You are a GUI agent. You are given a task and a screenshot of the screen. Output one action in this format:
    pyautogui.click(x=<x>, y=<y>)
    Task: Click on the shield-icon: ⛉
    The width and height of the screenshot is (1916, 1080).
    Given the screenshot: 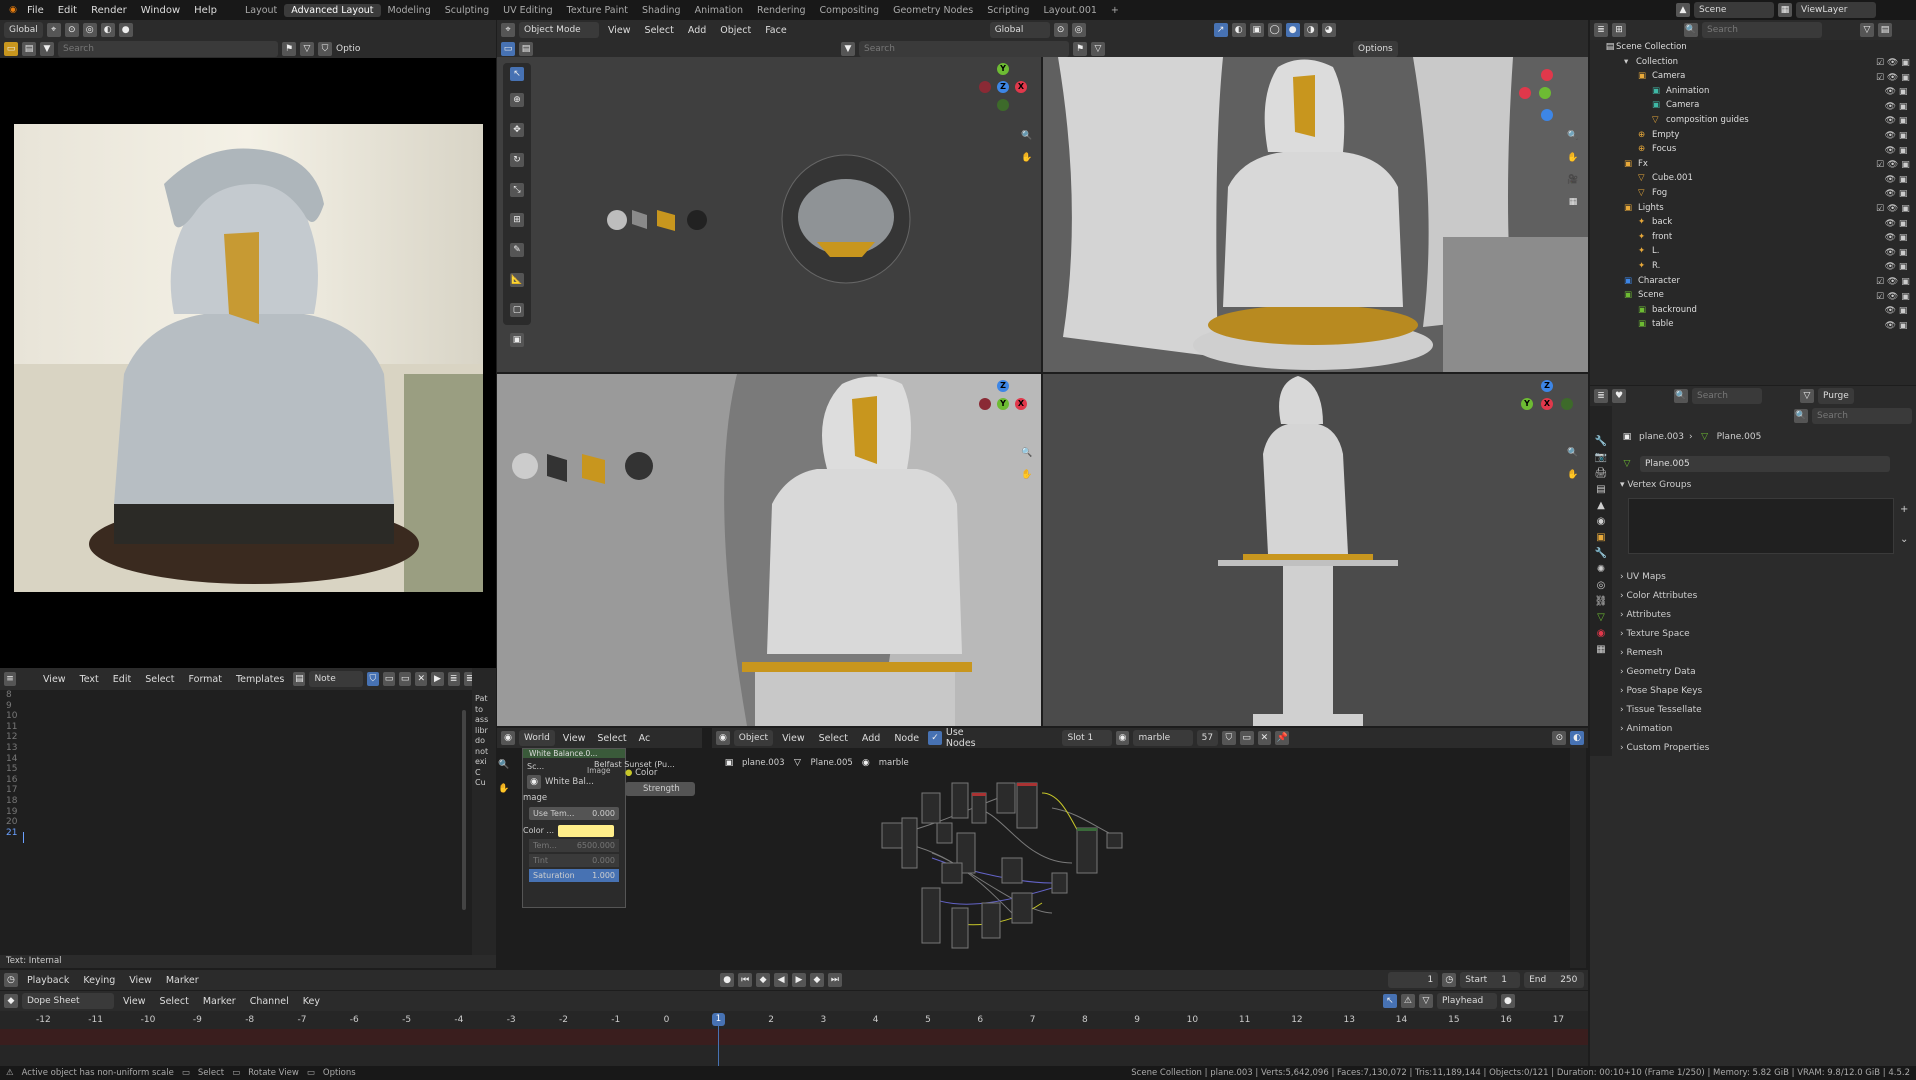 What is the action you would take?
    pyautogui.click(x=325, y=49)
    